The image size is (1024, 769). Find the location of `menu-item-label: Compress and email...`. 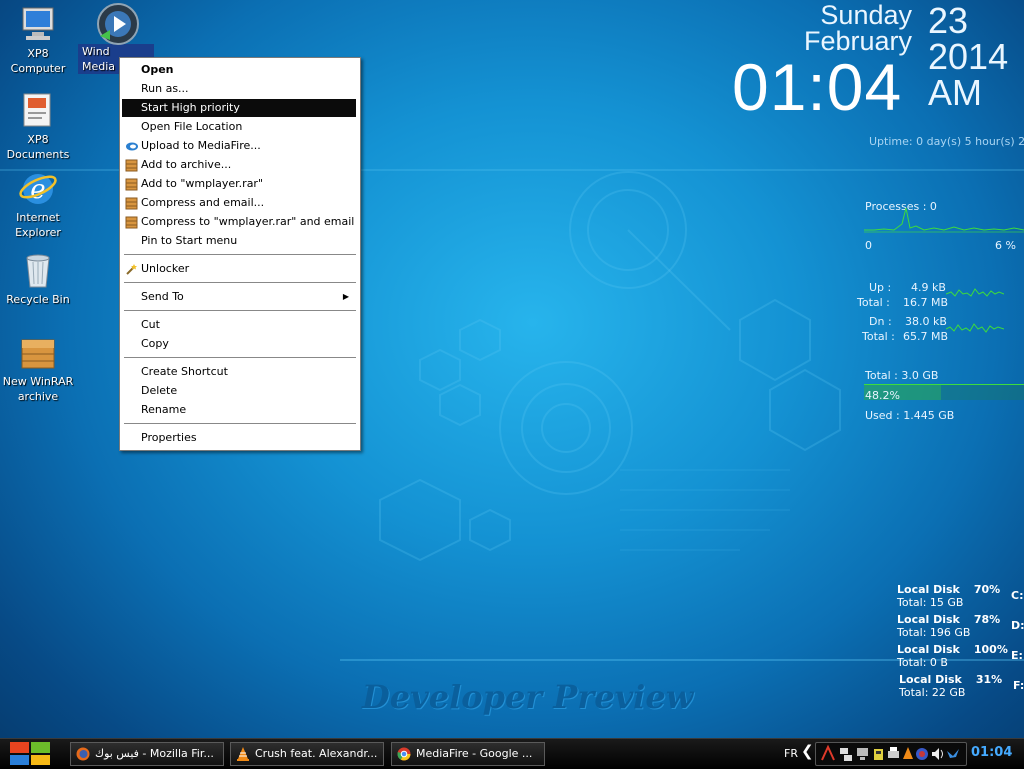

menu-item-label: Compress and email... is located at coordinates (203, 202).